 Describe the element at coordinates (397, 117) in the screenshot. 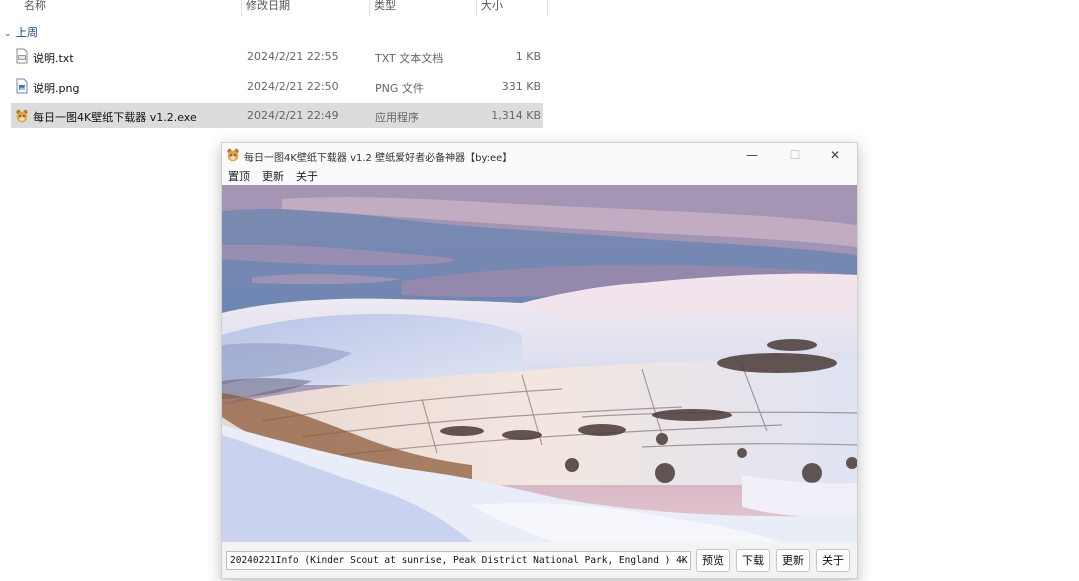

I see `file-type: 应用程序` at that location.